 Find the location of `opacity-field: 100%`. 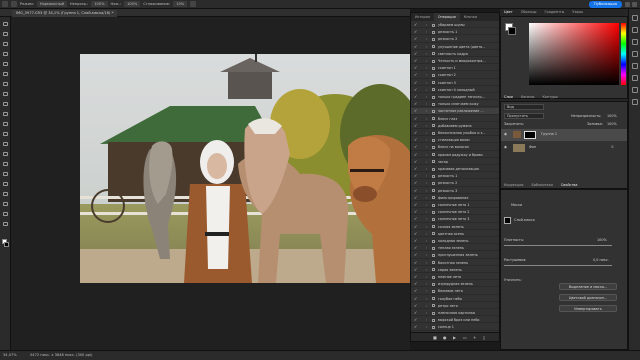

opacity-field: 100% is located at coordinates (99, 4).